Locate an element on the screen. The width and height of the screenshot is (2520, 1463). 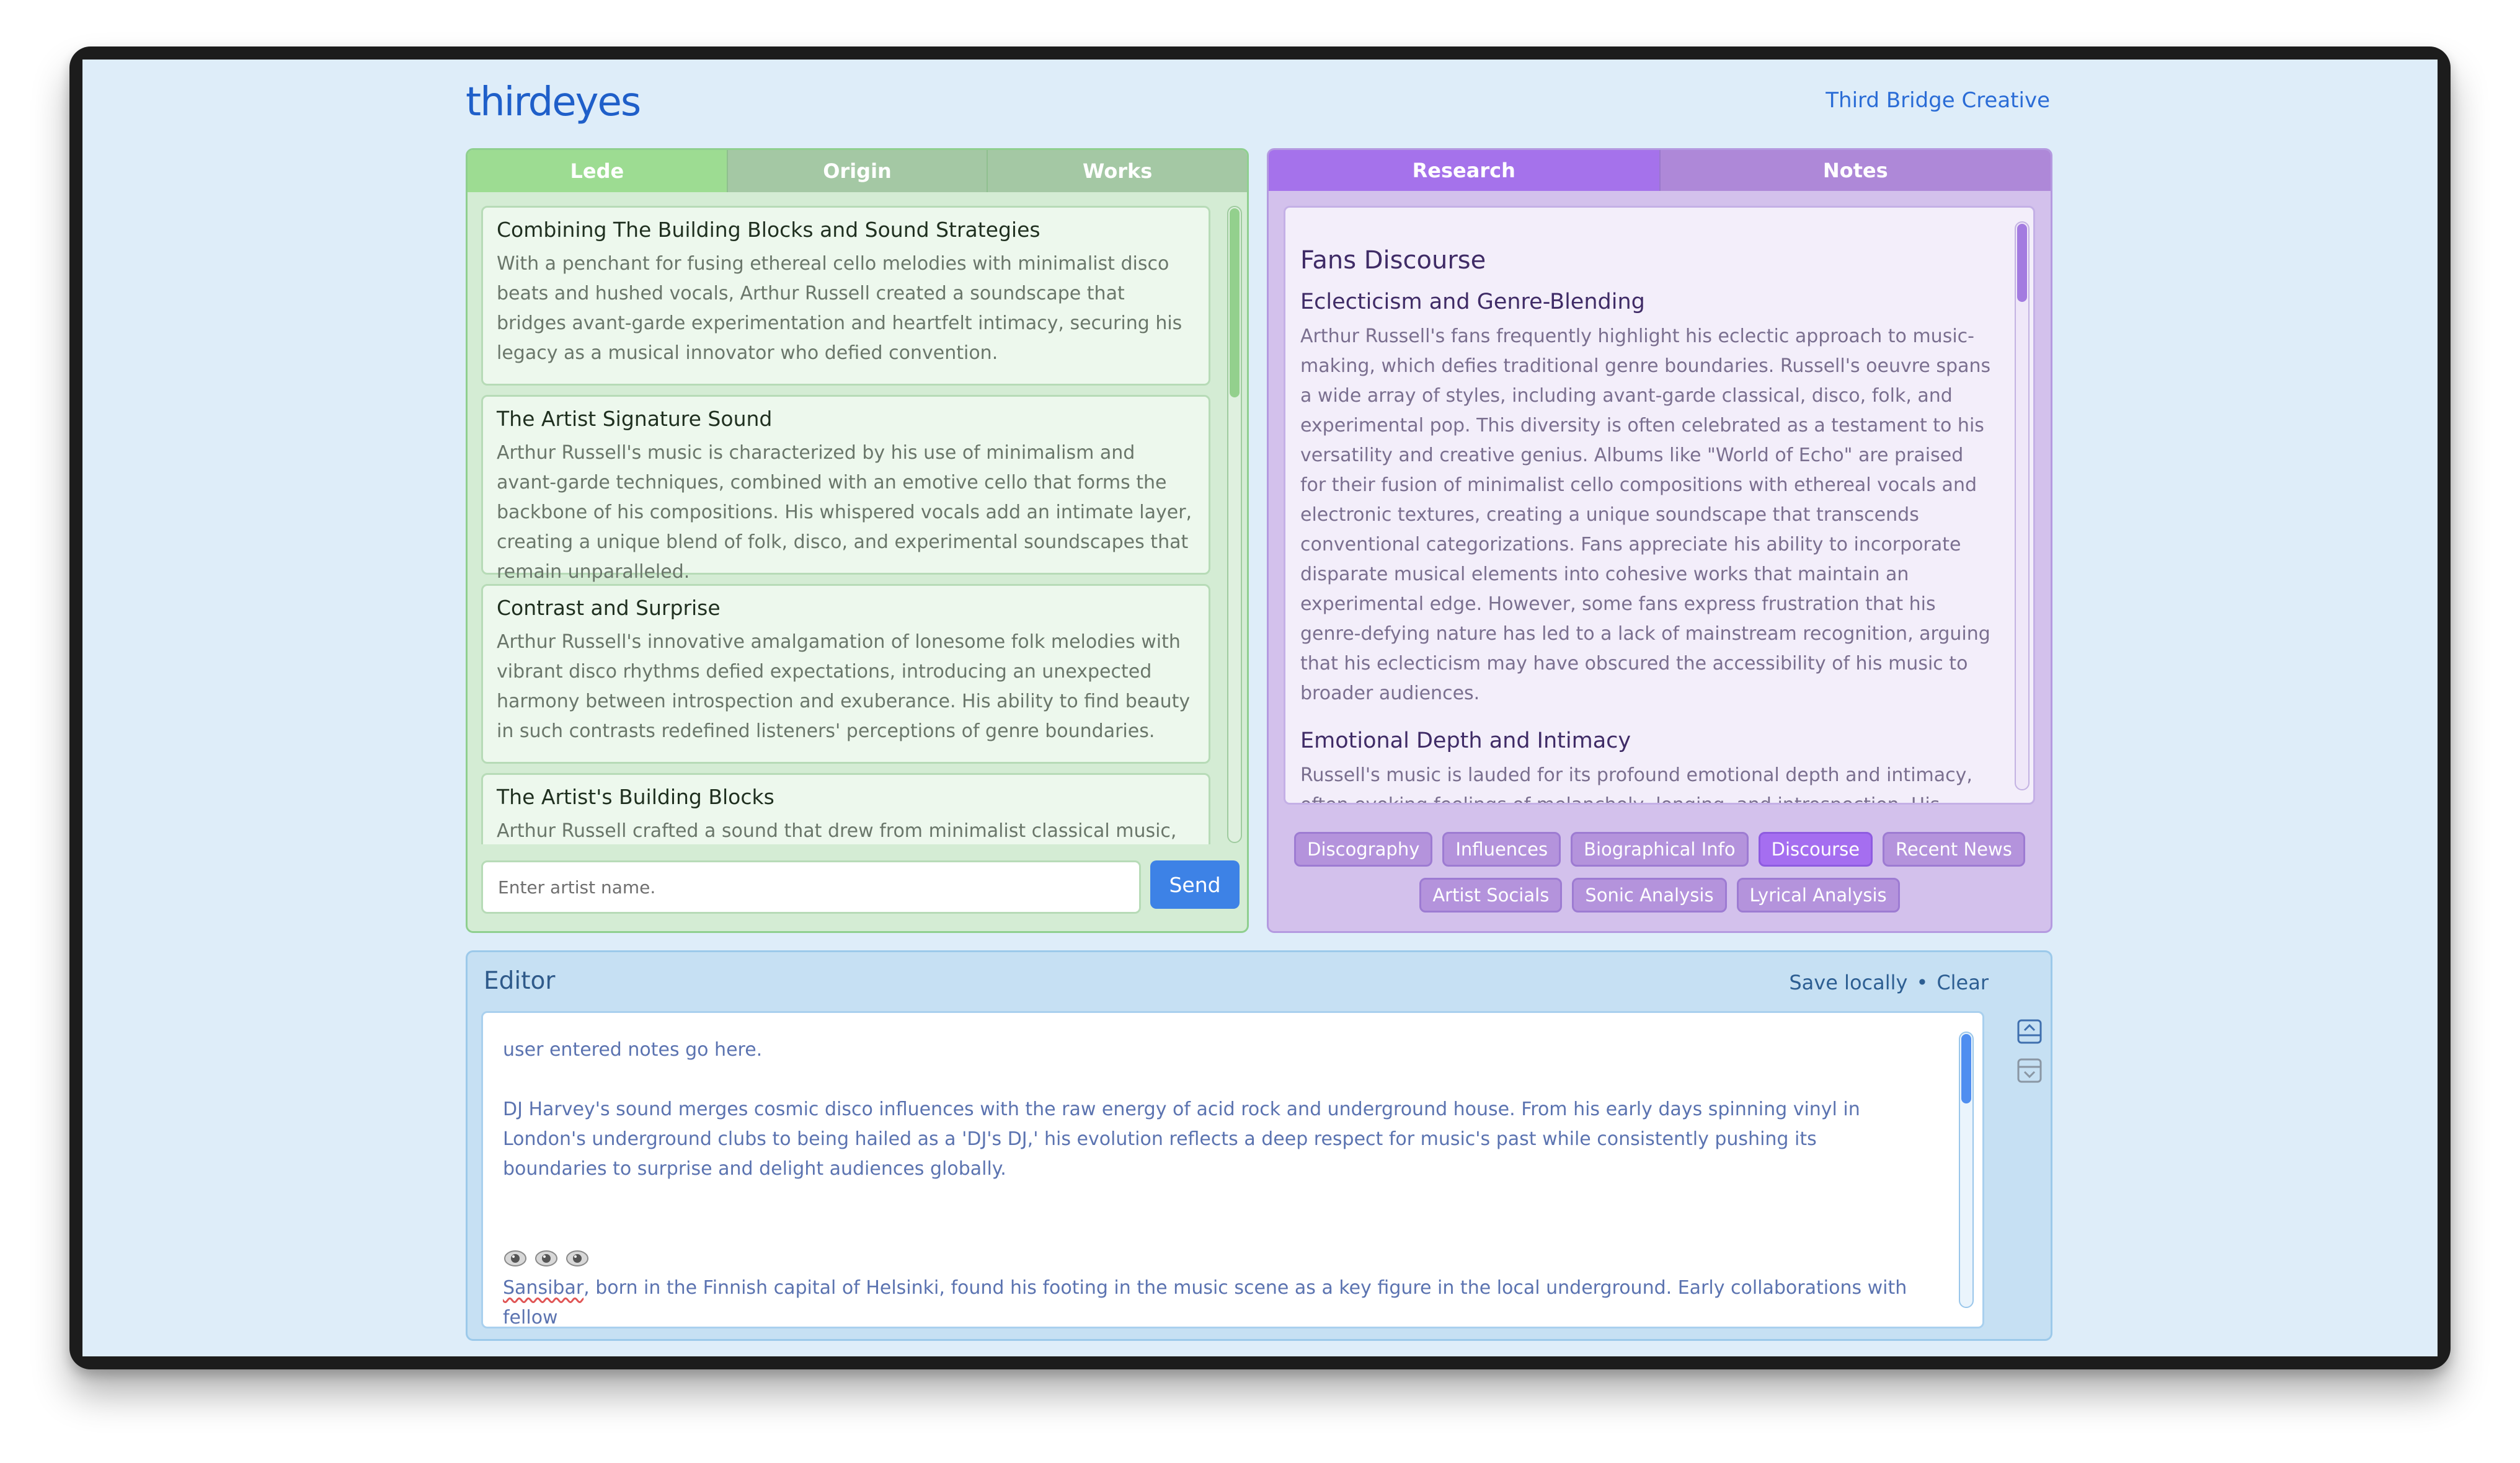
eye-emoji-row is located at coordinates (1210, 1258).